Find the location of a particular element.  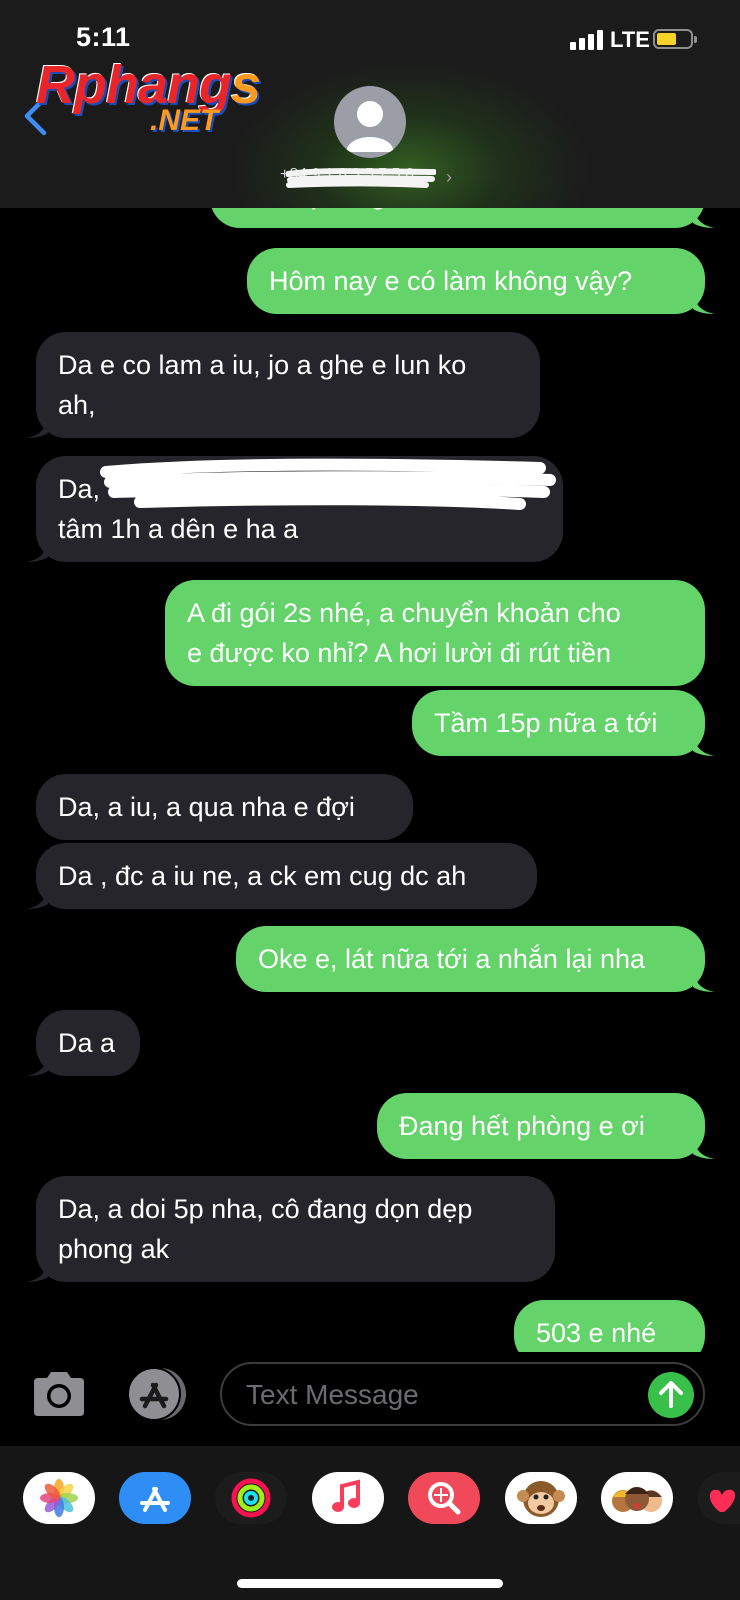

redaction-scribble is located at coordinates (361, 178).